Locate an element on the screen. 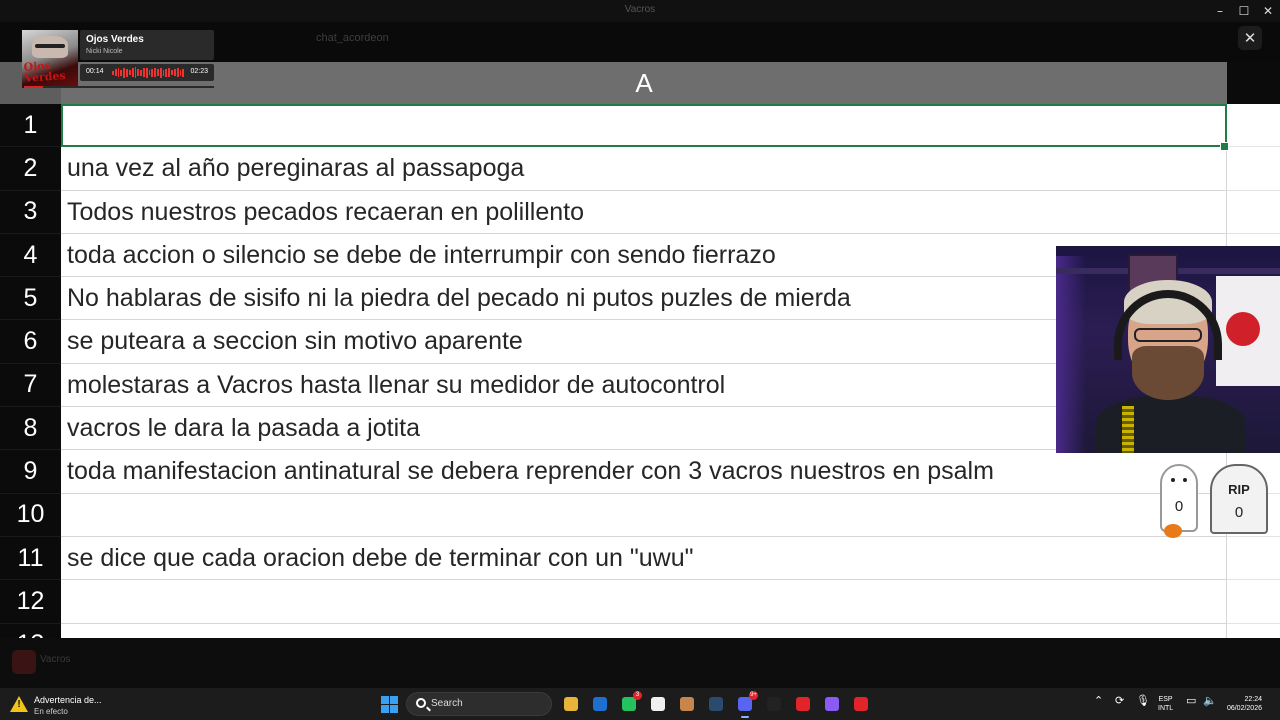 This screenshot has height=720, width=1280. row-header: 1 is located at coordinates (30, 126).